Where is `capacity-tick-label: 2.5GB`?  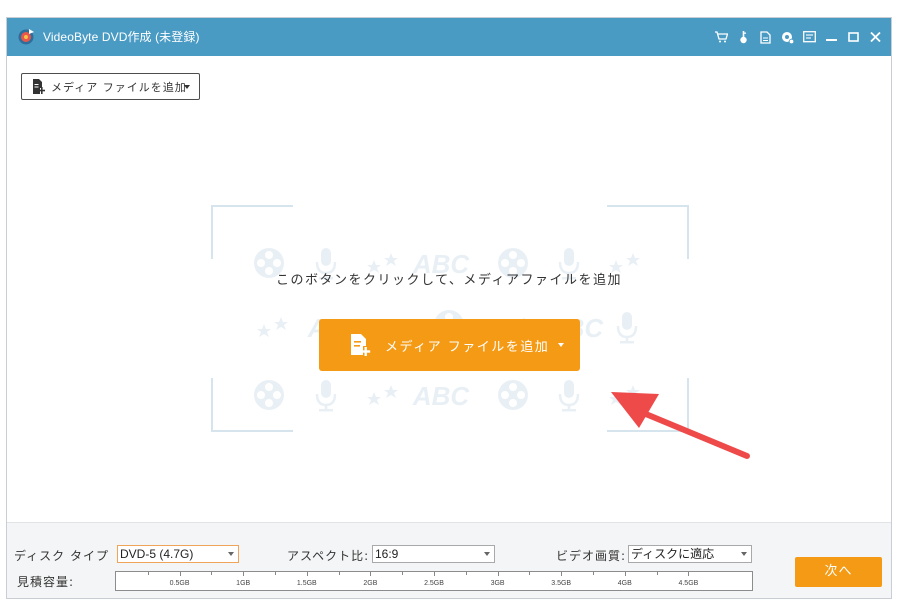 capacity-tick-label: 2.5GB is located at coordinates (434, 583).